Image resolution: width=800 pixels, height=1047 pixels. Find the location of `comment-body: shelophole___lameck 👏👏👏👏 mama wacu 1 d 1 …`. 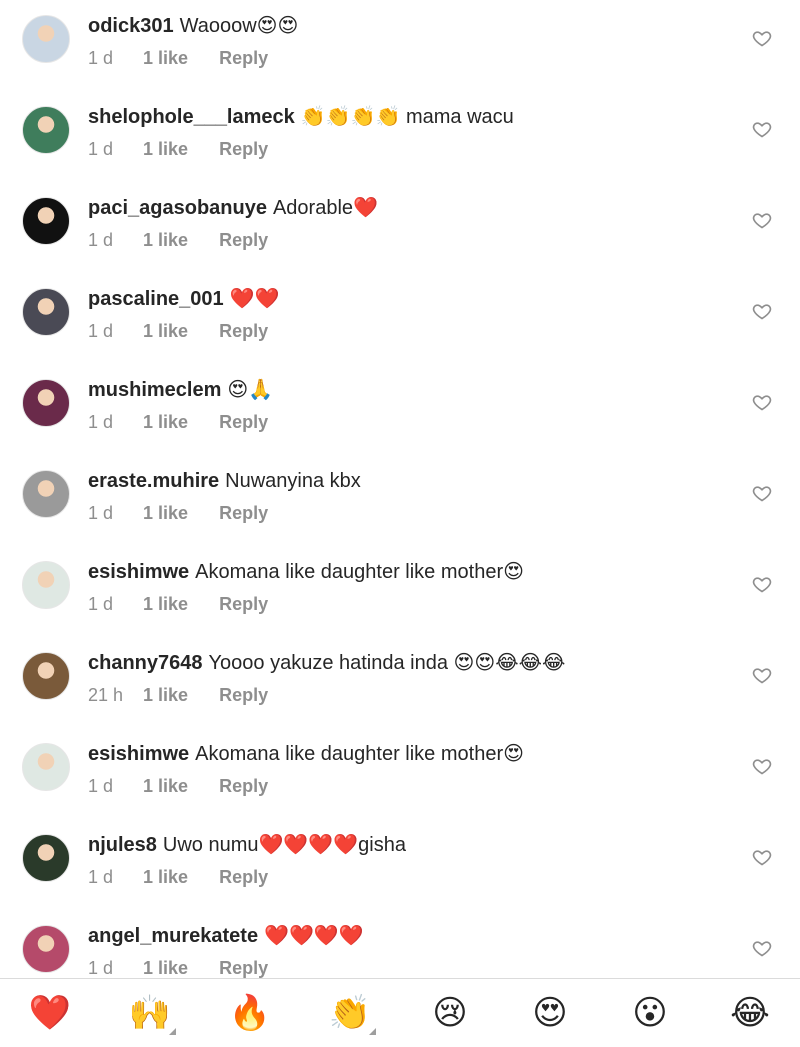

comment-body: shelophole___lameck 👏👏👏👏 mama wacu 1 d 1 … is located at coordinates (409, 131).